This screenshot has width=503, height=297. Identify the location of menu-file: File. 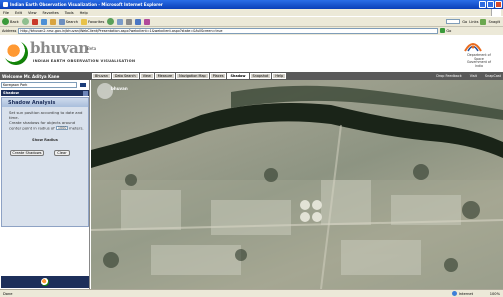
(6, 13).